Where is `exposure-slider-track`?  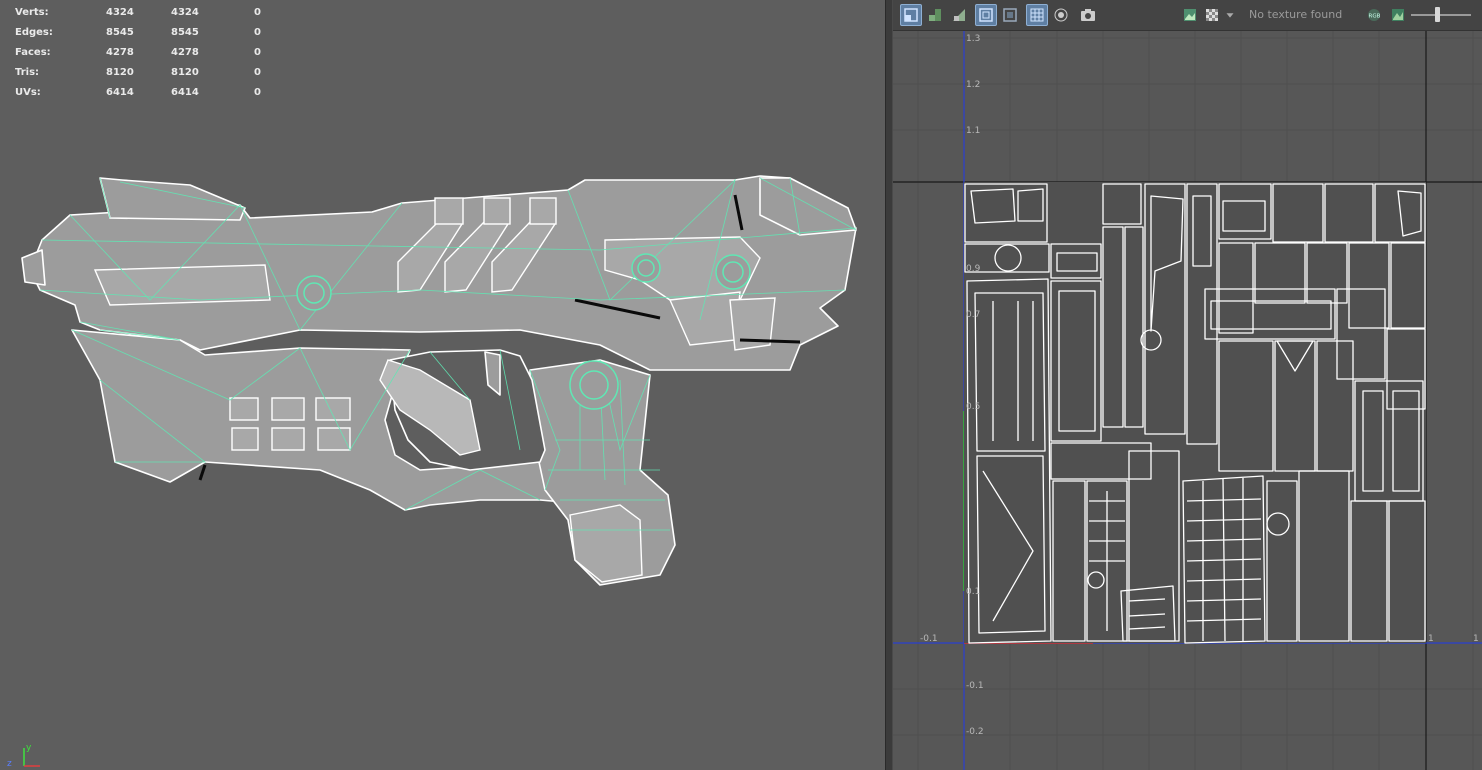
exposure-slider-track is located at coordinates (1441, 15).